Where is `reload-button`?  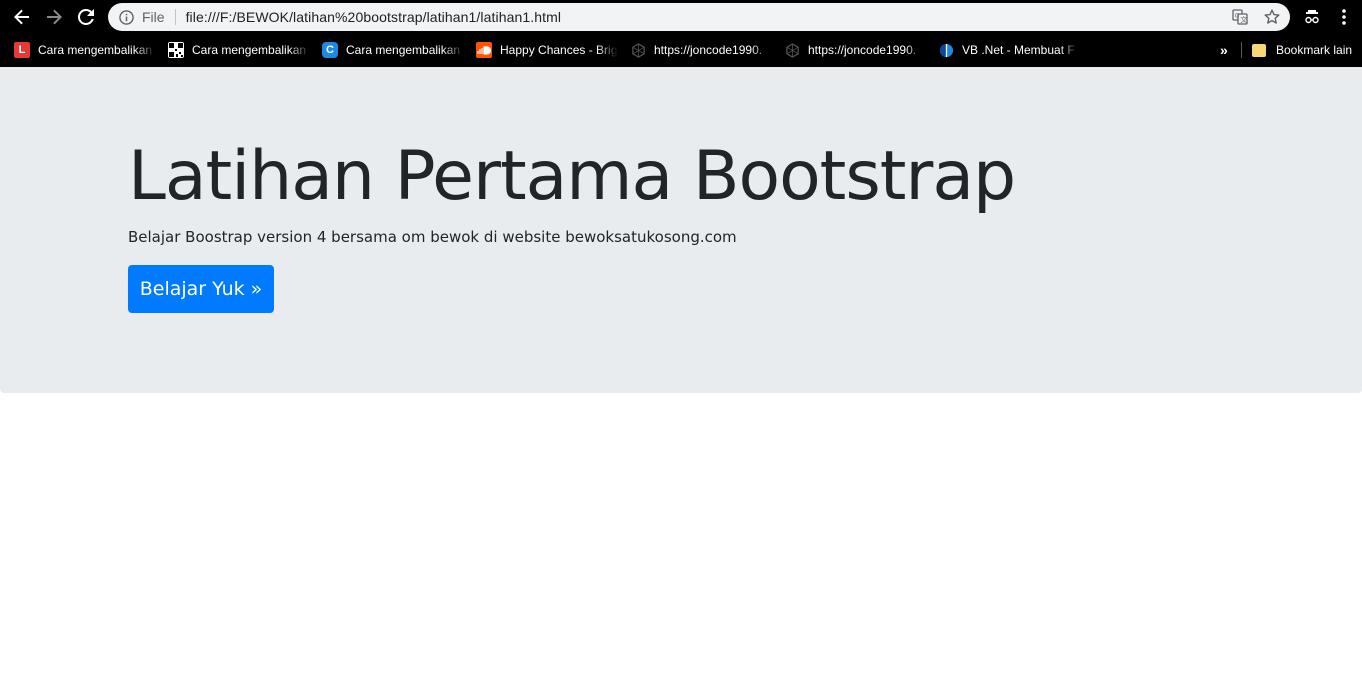
reload-button is located at coordinates (86, 16).